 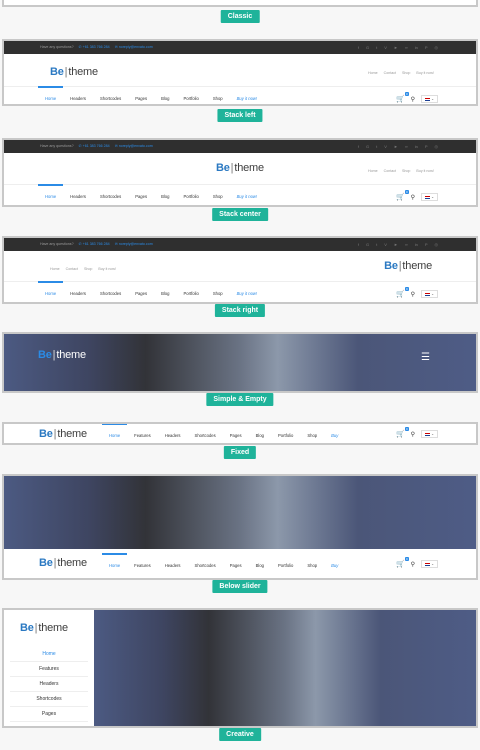 What do you see at coordinates (425, 357) in the screenshot?
I see `hamburger-menu-icon: ☰` at bounding box center [425, 357].